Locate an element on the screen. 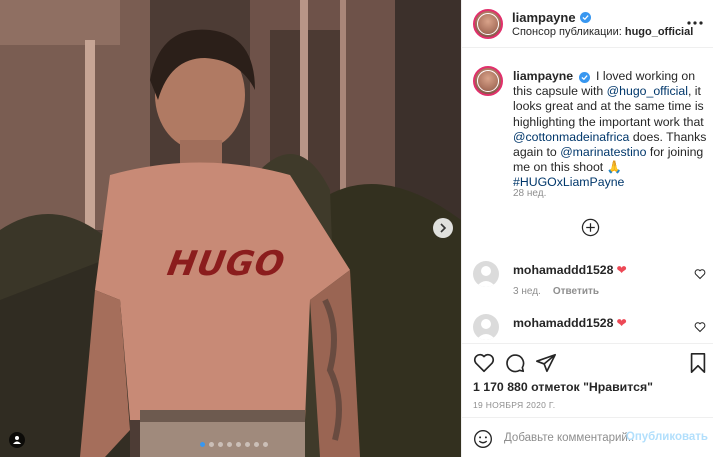 This screenshot has width=713, height=457. comment-item: mohamaddd1528 ❤ is located at coordinates (590, 329).